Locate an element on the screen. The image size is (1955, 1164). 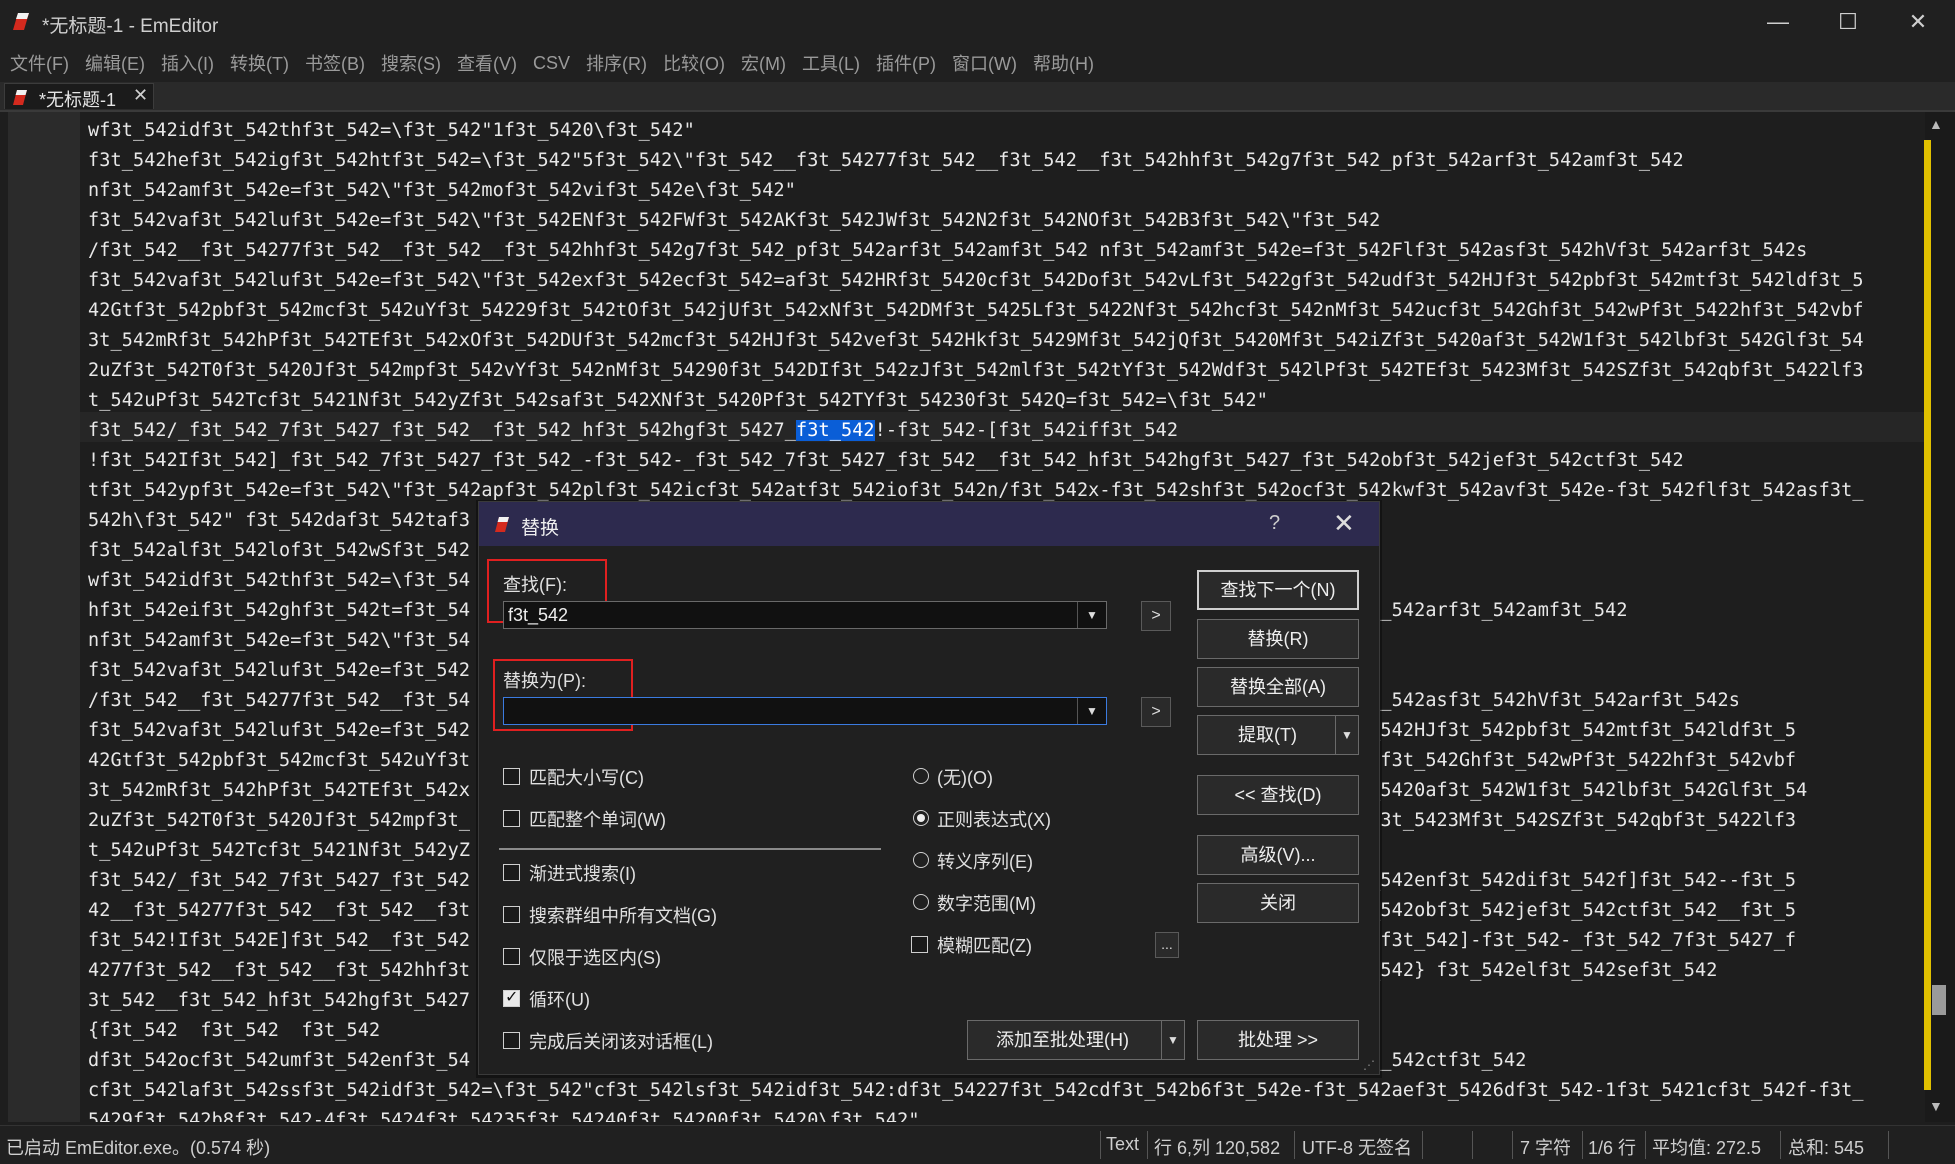
code-line-suffix: !-f3t_542-[f3t_542iff3t_542 is located at coordinates (1026, 430).